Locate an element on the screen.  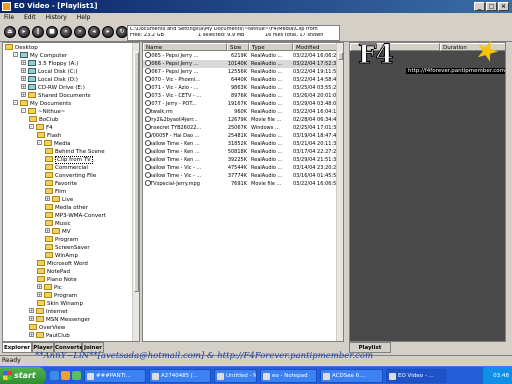
column-header-name: Name is located at coordinates (185, 47).